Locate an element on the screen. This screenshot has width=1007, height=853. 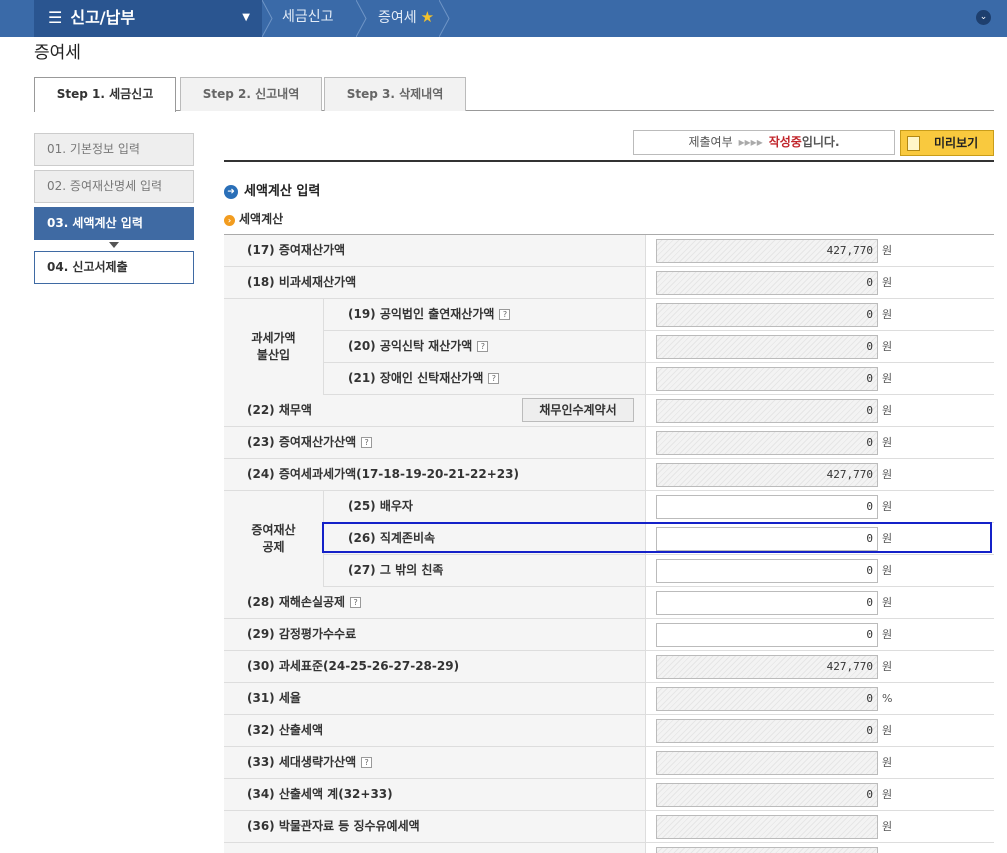
row-label-text: (28) 재해손실공제 is located at coordinates (296, 602).